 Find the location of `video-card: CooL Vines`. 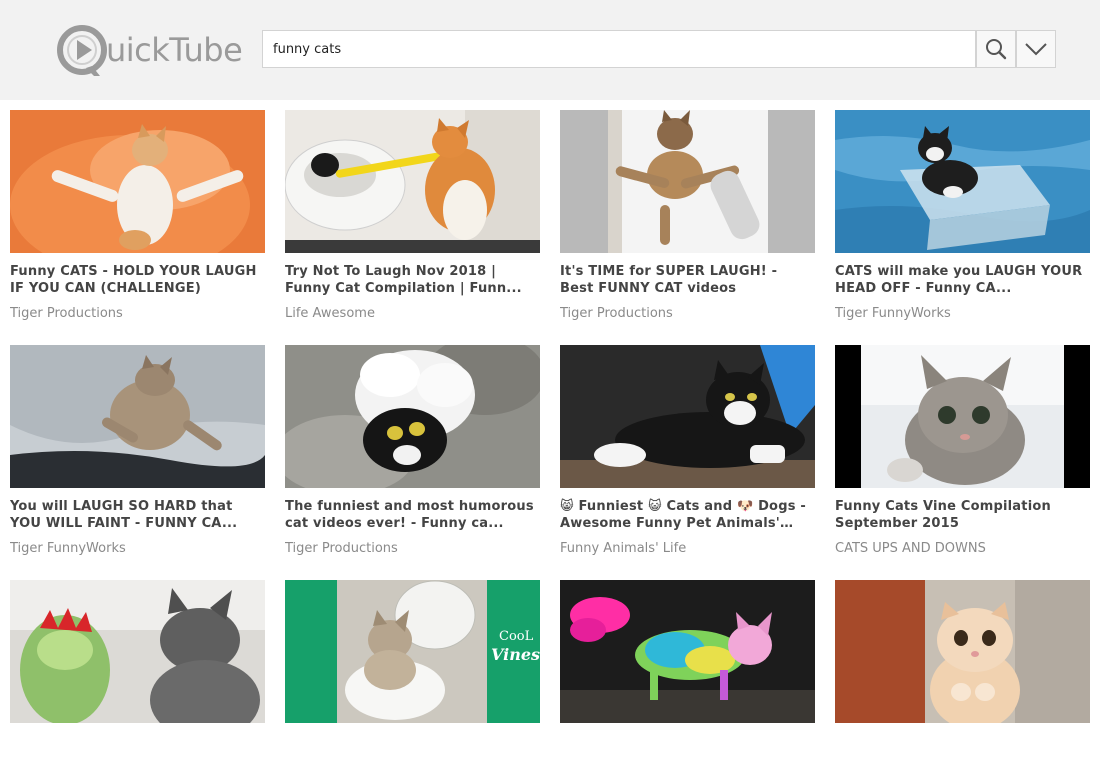

video-card: CooL Vines is located at coordinates (412, 678).